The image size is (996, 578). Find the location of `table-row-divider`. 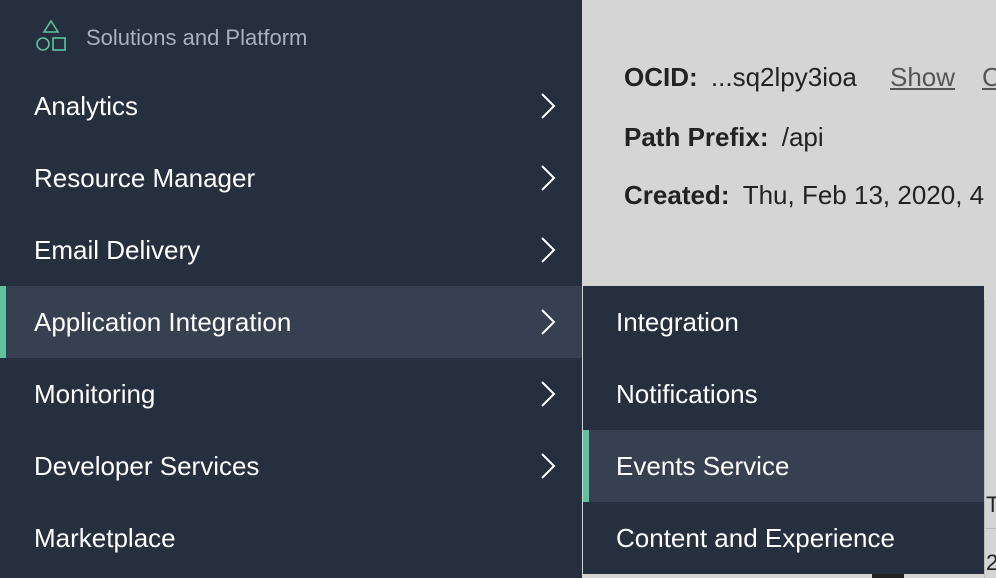

table-row-divider is located at coordinates (990, 528).